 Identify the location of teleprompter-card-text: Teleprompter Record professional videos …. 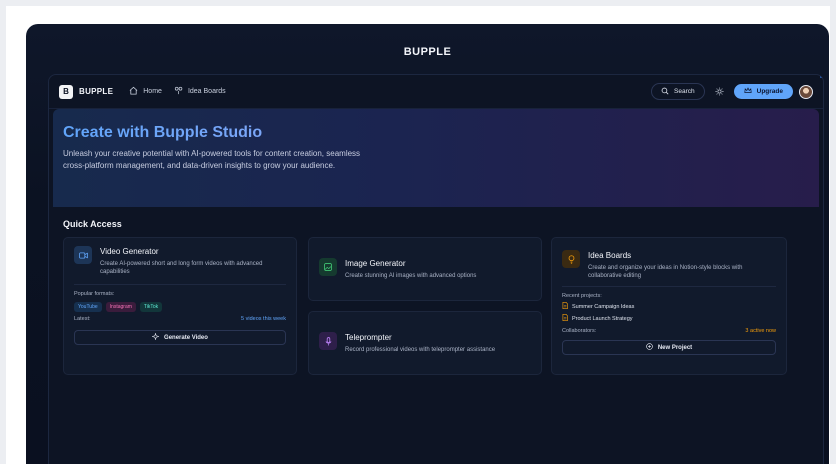
(420, 343).